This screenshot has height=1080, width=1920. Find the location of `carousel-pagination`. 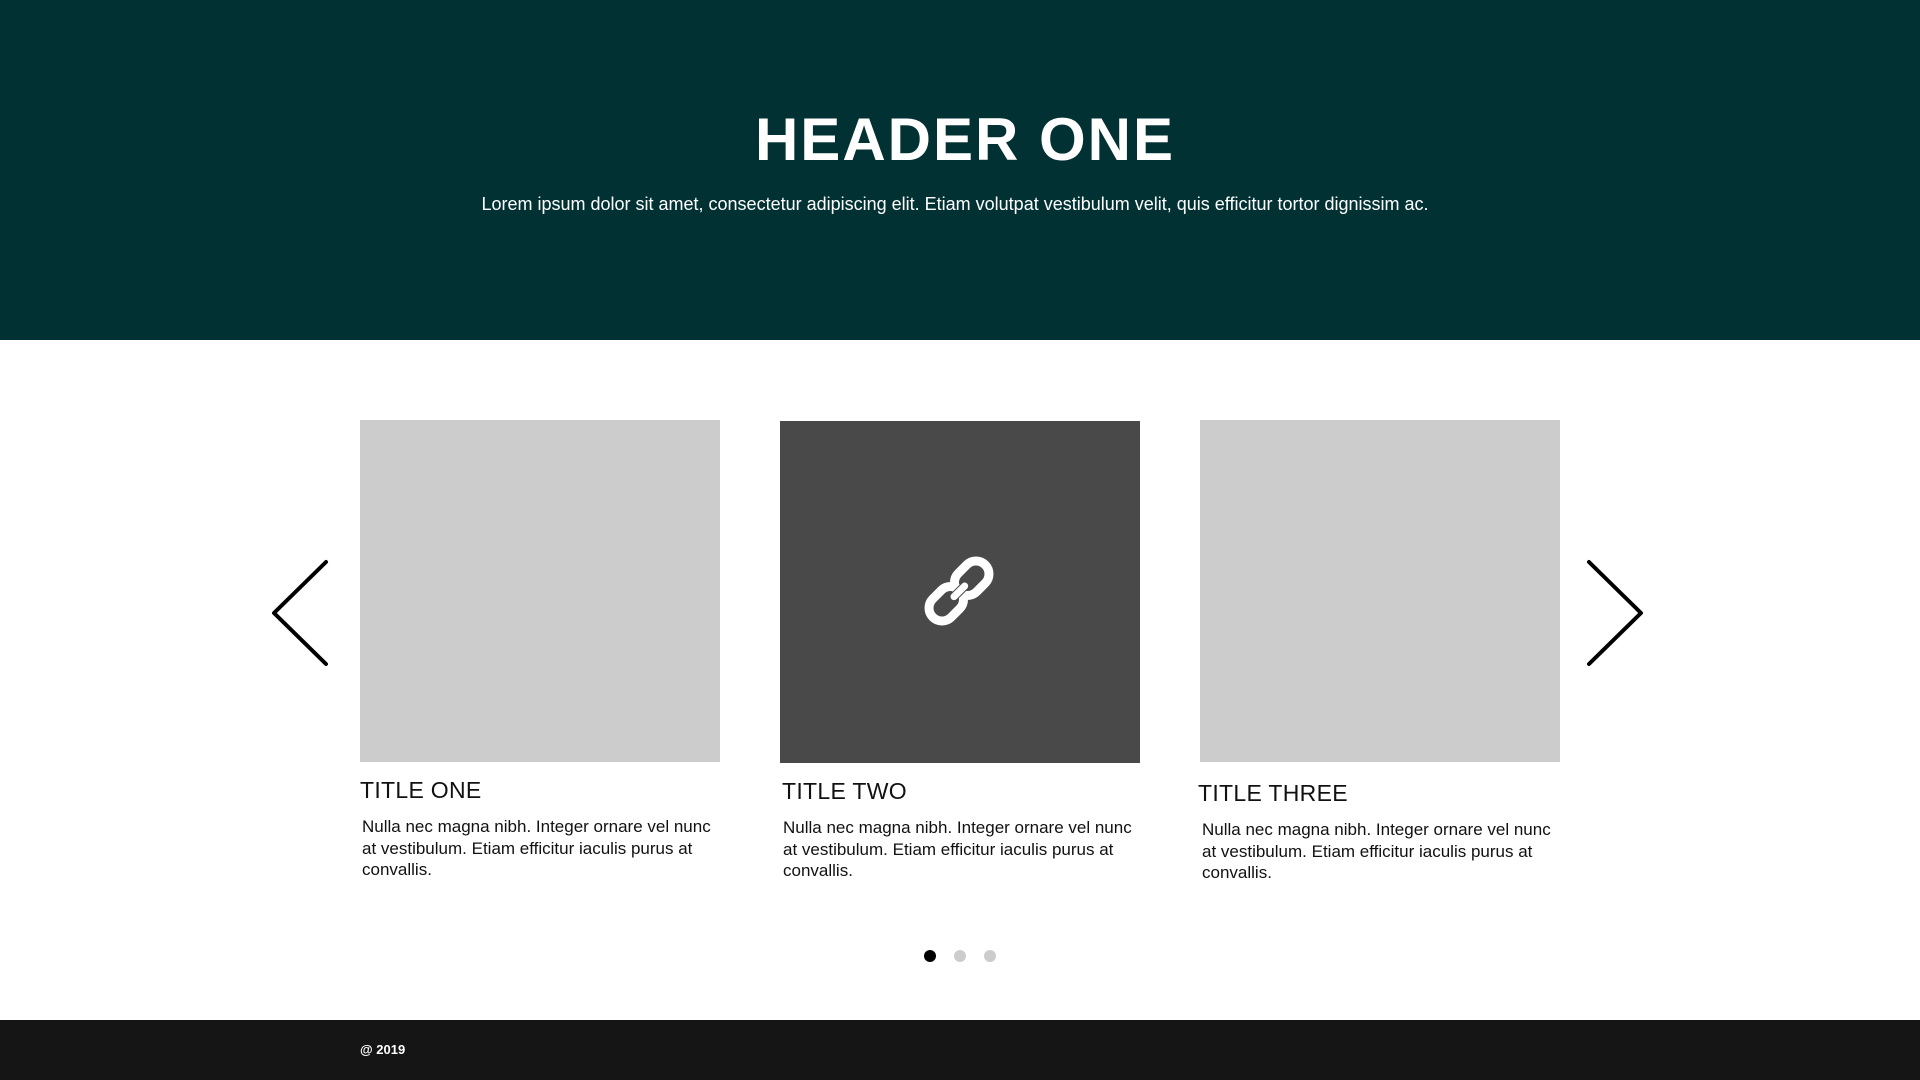

carousel-pagination is located at coordinates (960, 956).